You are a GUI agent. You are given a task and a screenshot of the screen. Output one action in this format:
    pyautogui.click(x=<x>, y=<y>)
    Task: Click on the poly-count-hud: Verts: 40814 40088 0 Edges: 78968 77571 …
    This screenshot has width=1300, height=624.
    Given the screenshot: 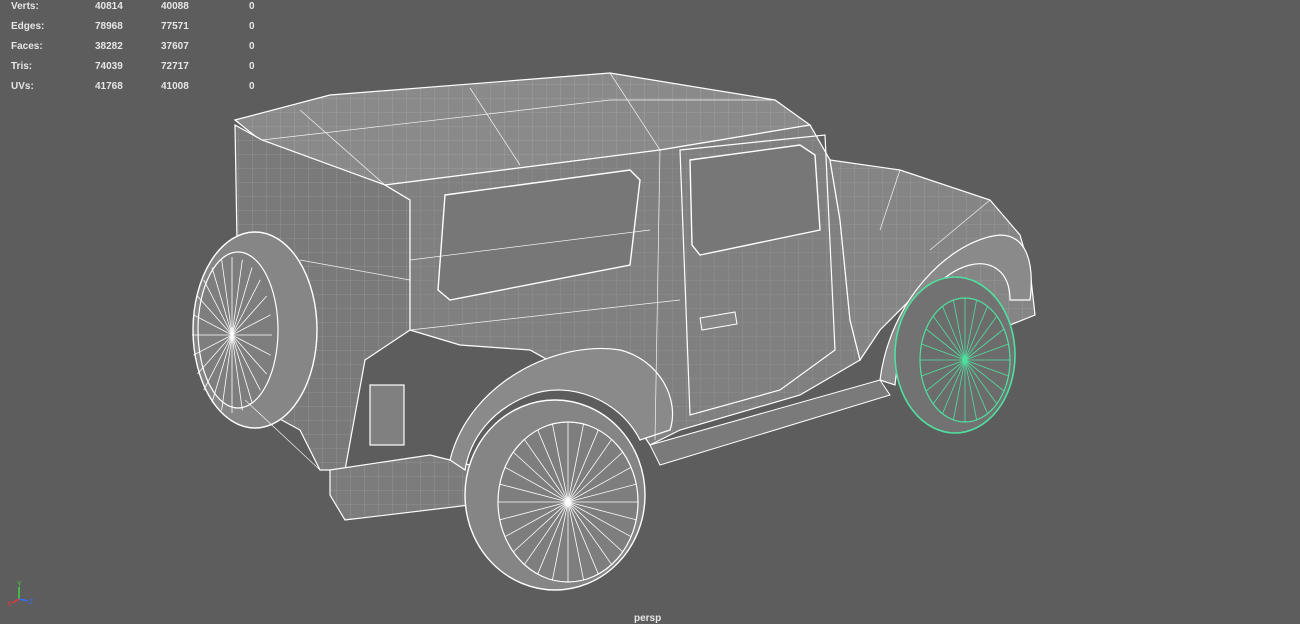 What is the action you would take?
    pyautogui.click(x=141, y=50)
    